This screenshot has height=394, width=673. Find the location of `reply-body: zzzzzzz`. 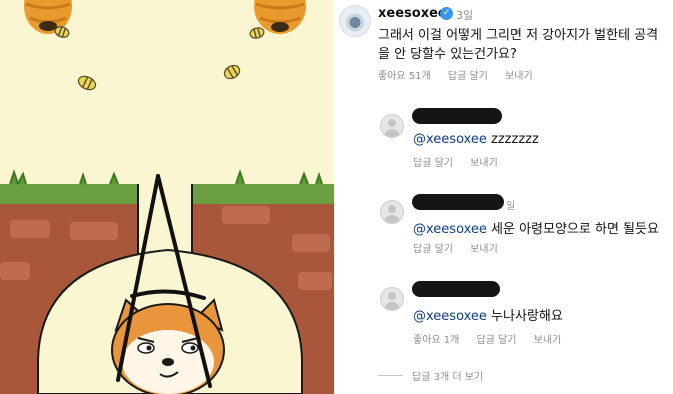

reply-body: zzzzzzz is located at coordinates (512, 139).